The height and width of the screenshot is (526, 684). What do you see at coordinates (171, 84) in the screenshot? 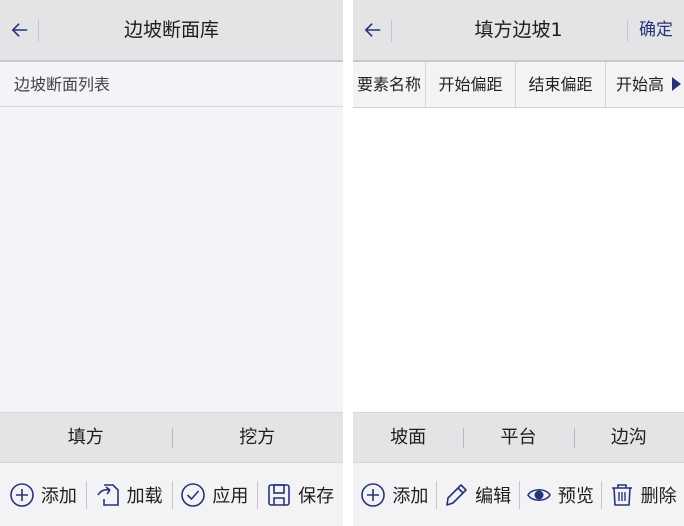
I see `section-list-header: 边坡断面列表` at bounding box center [171, 84].